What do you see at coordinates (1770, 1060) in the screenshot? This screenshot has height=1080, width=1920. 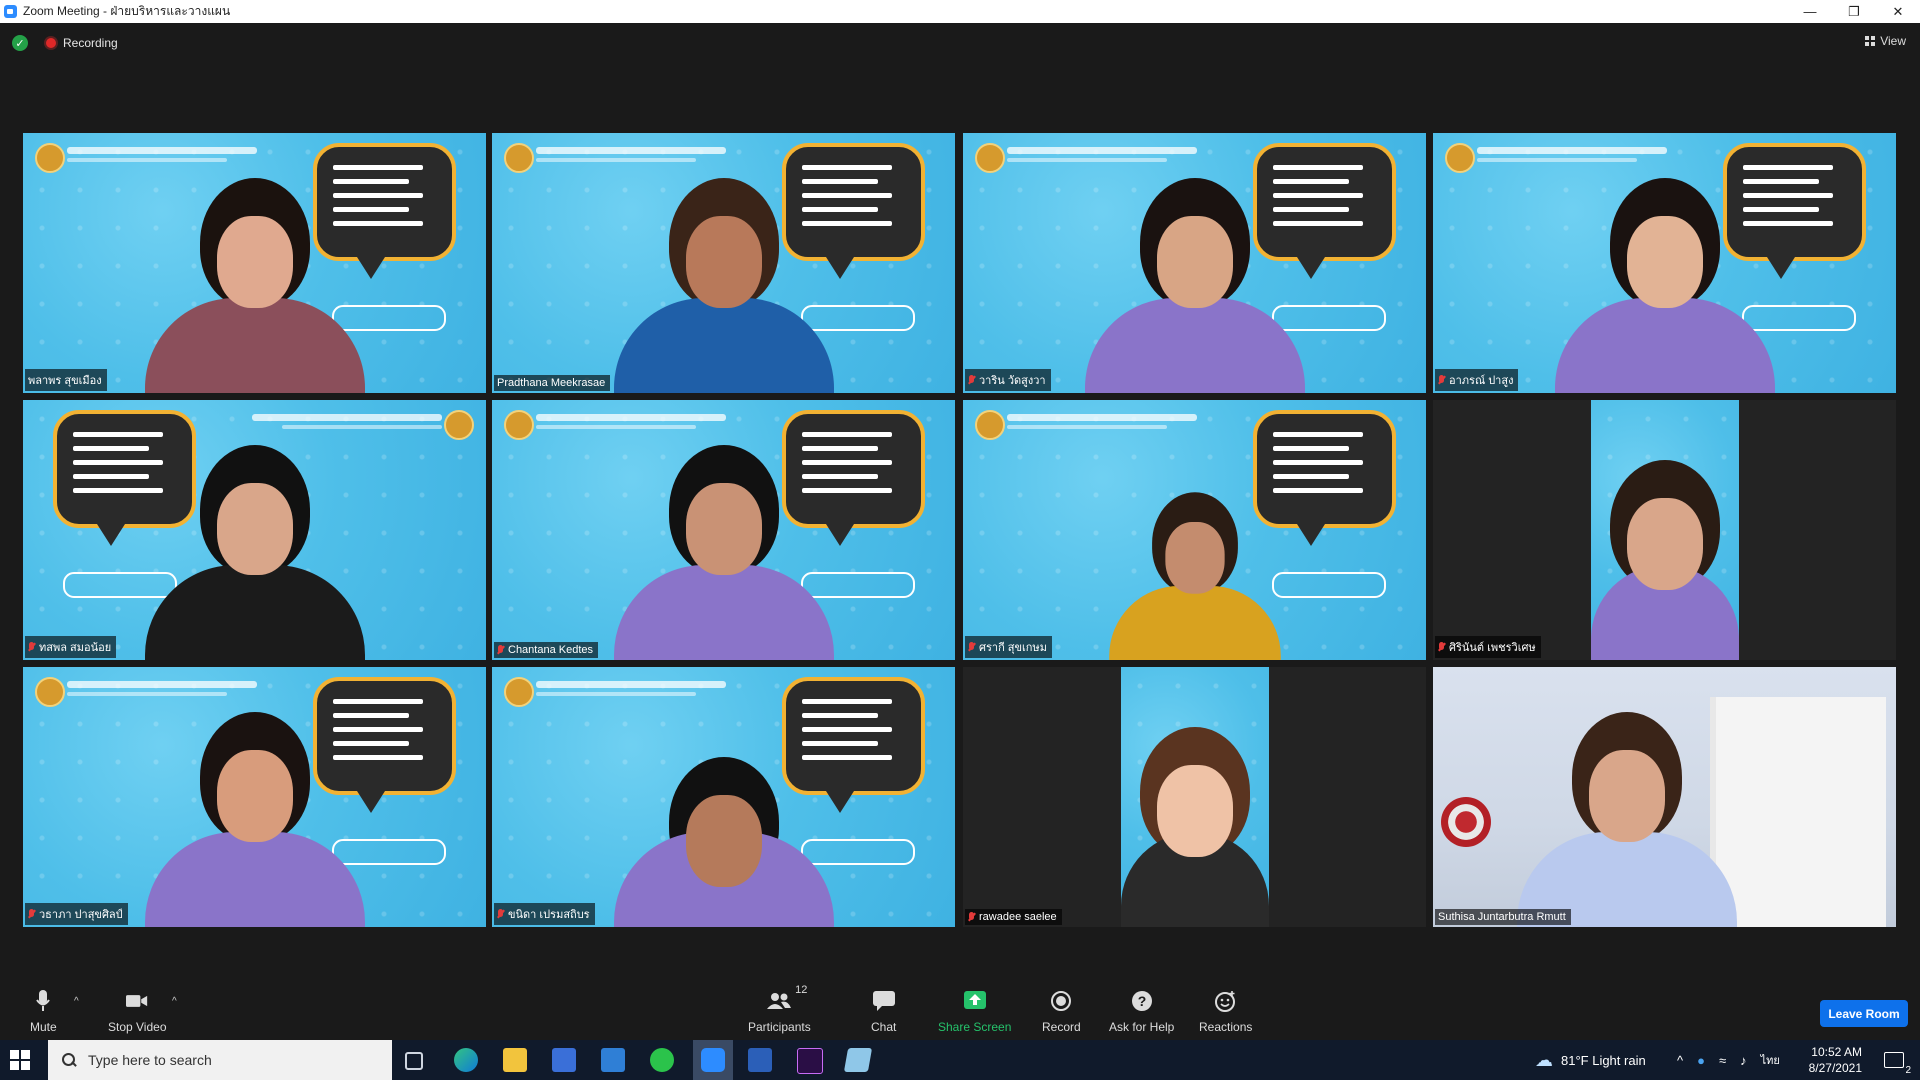 I see `input-language: ไทย` at bounding box center [1770, 1060].